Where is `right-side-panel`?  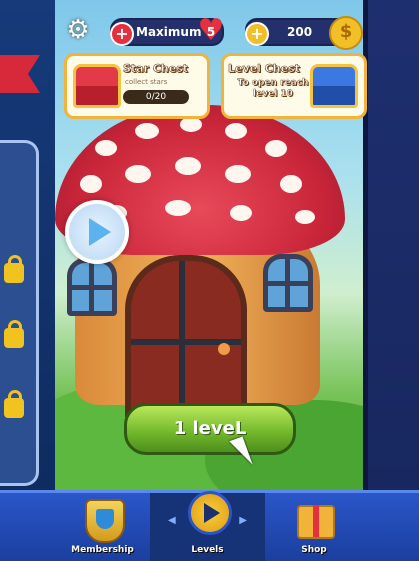 right-side-panel is located at coordinates (391, 280).